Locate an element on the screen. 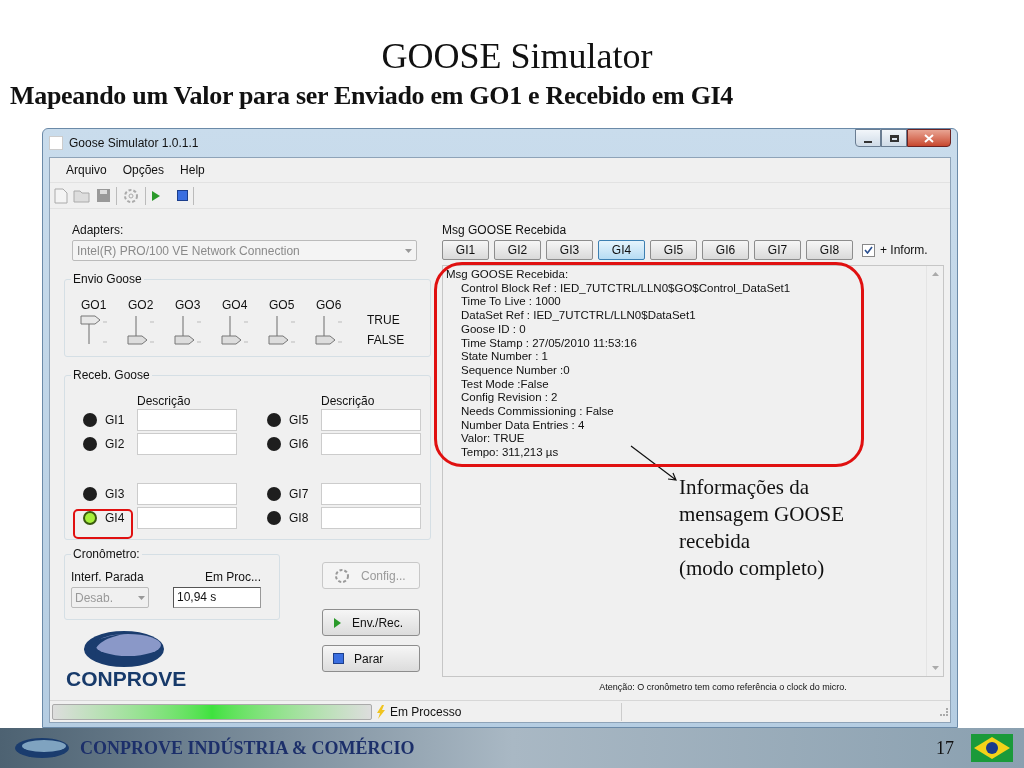  input-label: GI3 is located at coordinates (115, 494).